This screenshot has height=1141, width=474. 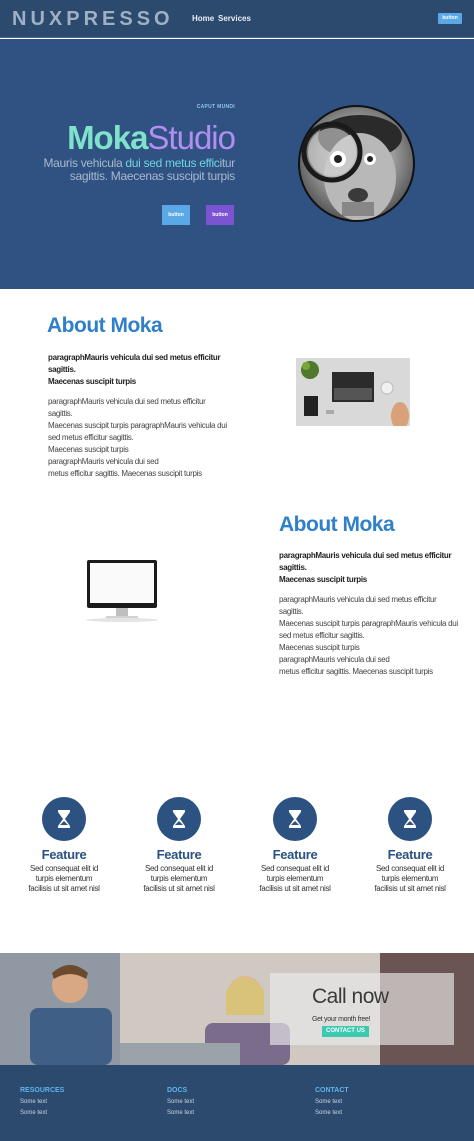 What do you see at coordinates (332, 1090) in the screenshot?
I see `footer-heading: CONTACT` at bounding box center [332, 1090].